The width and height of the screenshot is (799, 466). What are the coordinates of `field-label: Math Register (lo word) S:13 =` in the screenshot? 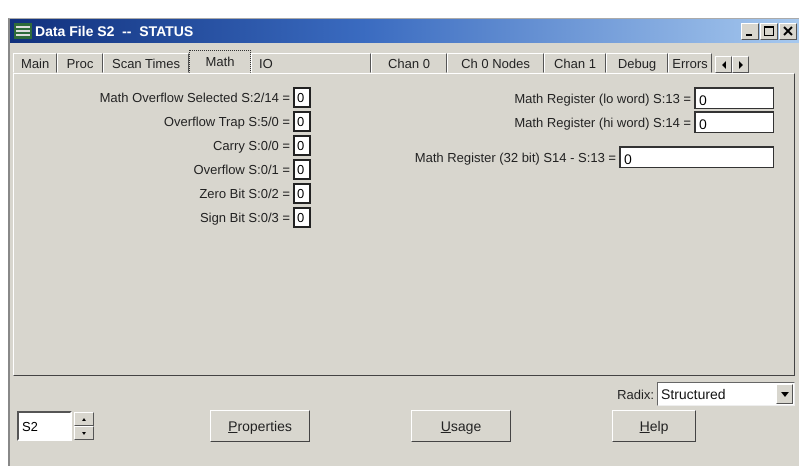 It's located at (602, 98).